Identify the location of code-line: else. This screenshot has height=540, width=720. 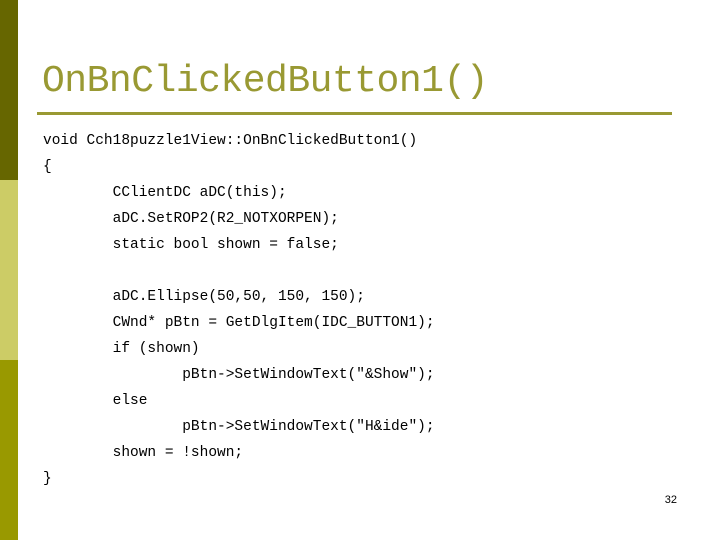
(95, 401).